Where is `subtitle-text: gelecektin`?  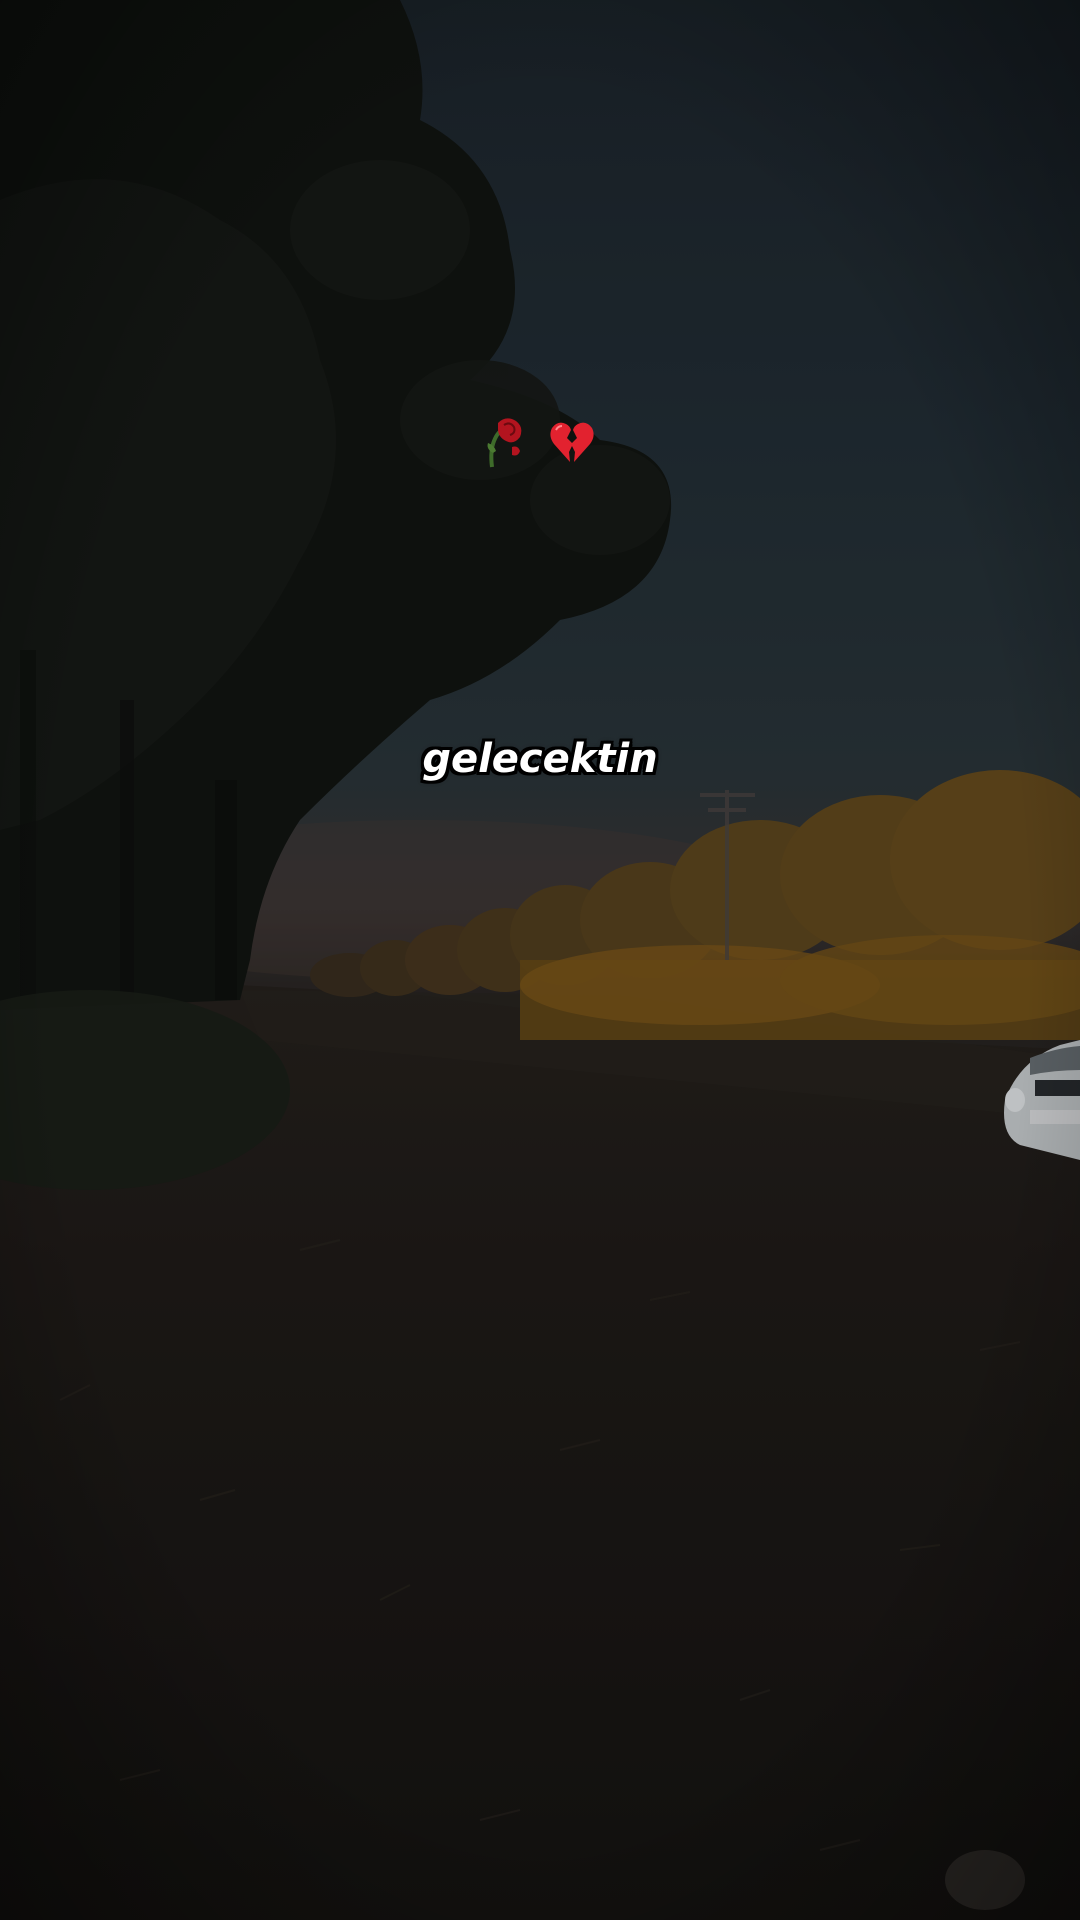
subtitle-text: gelecektin is located at coordinates (540, 759).